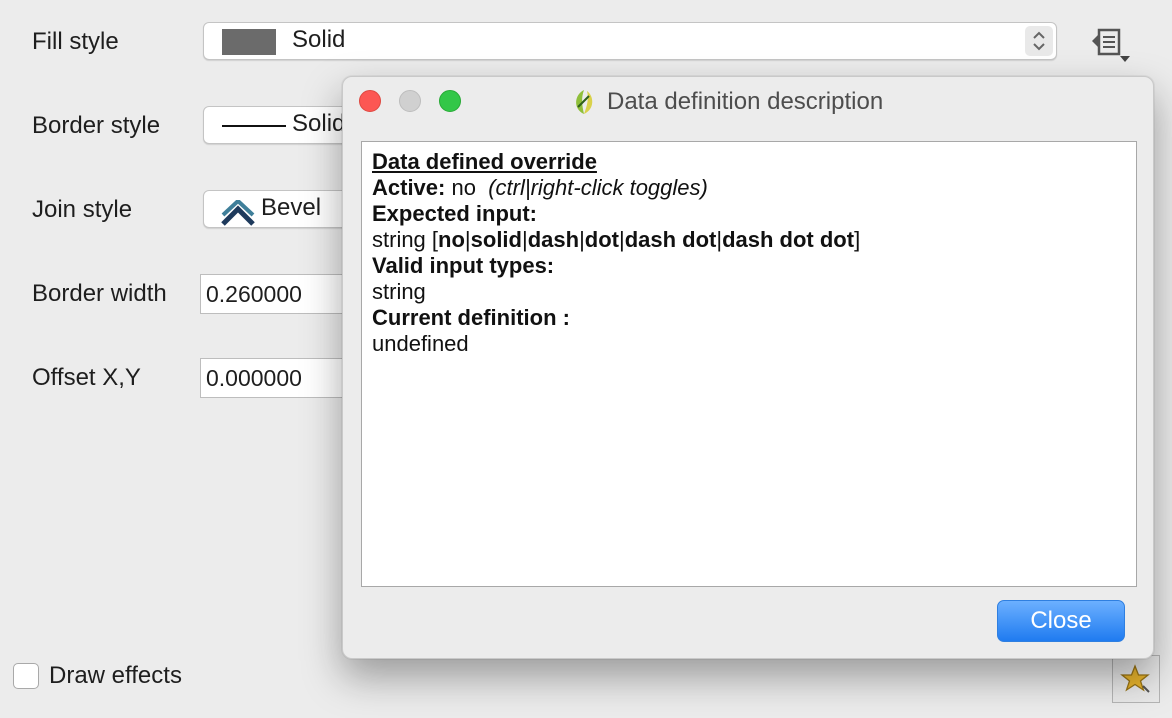 The image size is (1172, 718). Describe the element at coordinates (75, 41) in the screenshot. I see `fill-style-label: Fill style` at that location.